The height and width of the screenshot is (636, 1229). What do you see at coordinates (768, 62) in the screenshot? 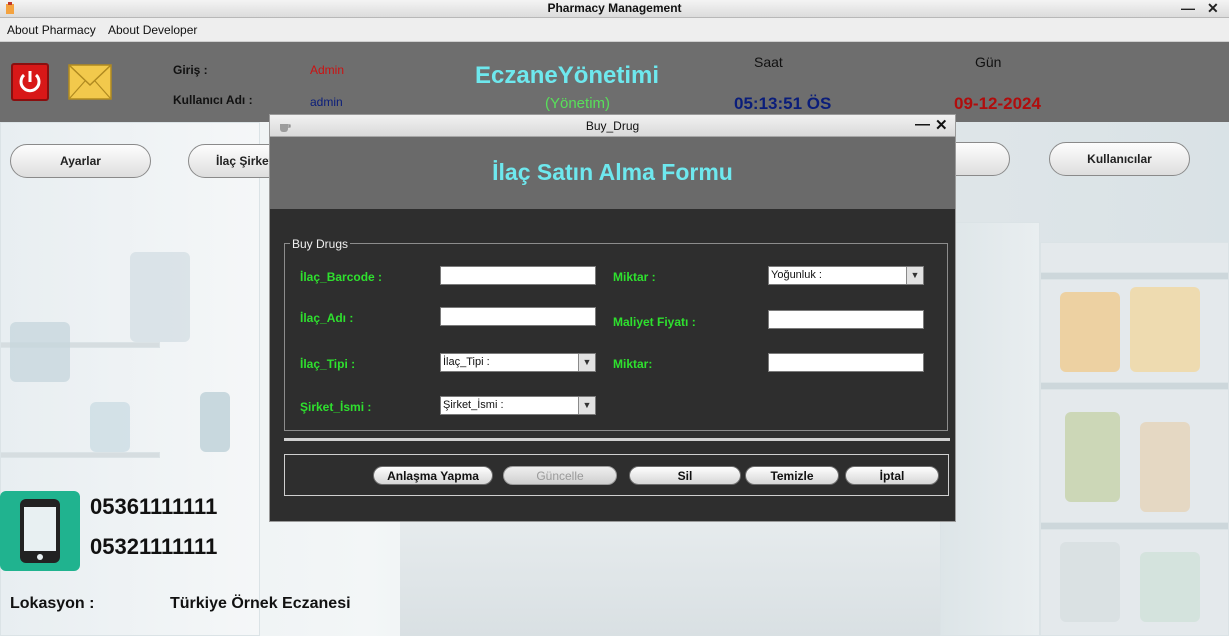
I see `time-label: Saat` at bounding box center [768, 62].